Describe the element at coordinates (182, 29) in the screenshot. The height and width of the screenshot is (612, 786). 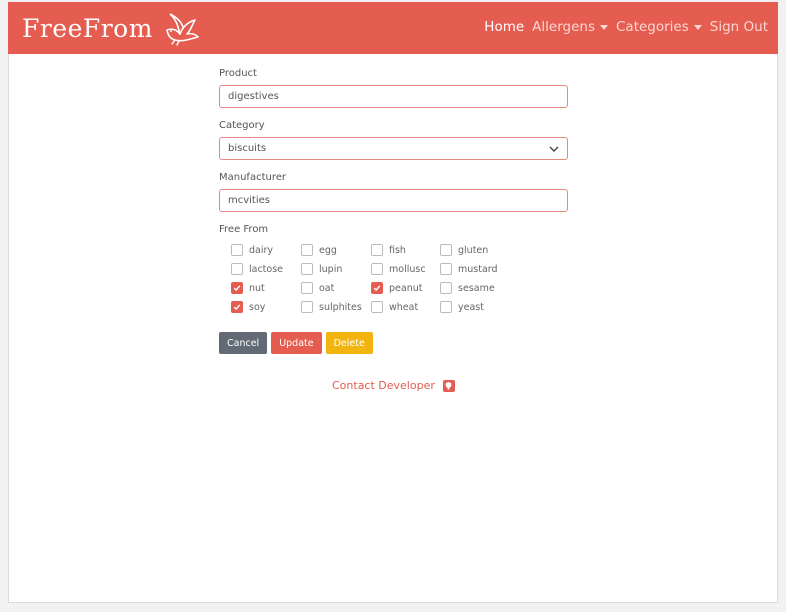
I see `dove-logo-icon` at that location.